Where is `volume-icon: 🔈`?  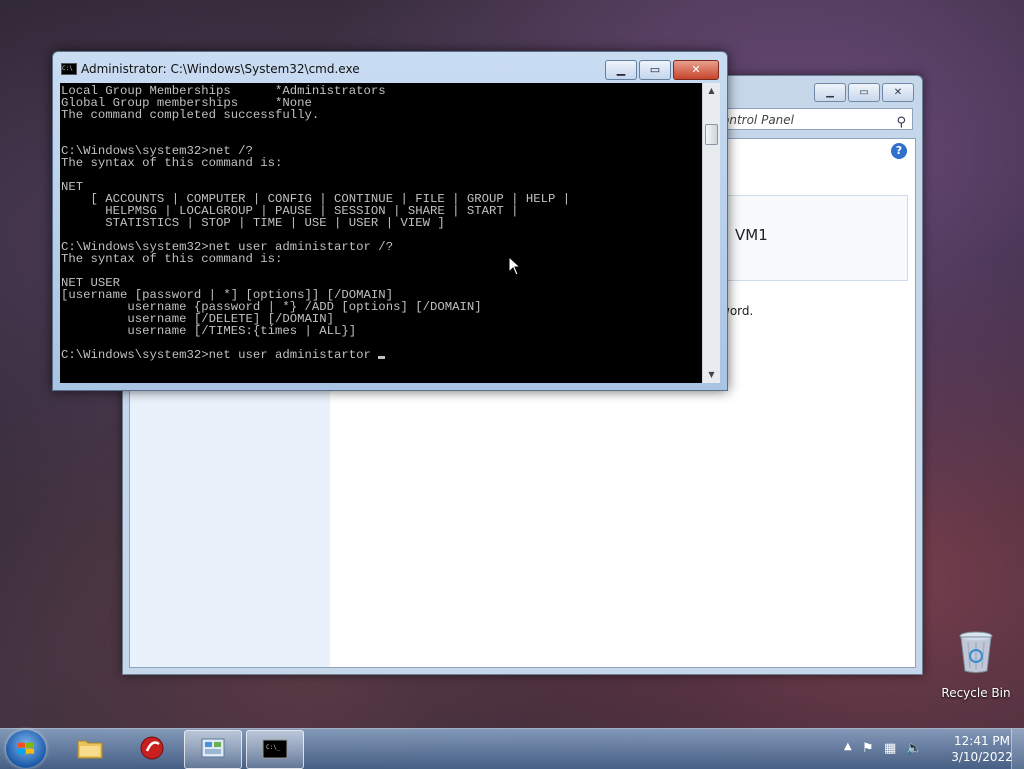 volume-icon: 🔈 is located at coordinates (914, 748).